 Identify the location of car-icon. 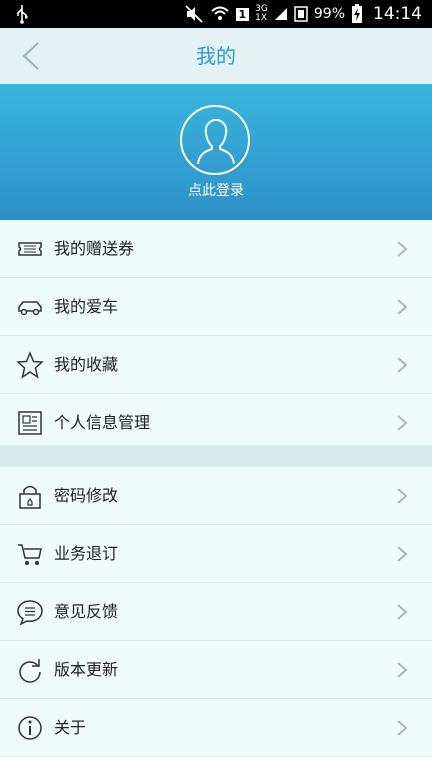
(30, 308).